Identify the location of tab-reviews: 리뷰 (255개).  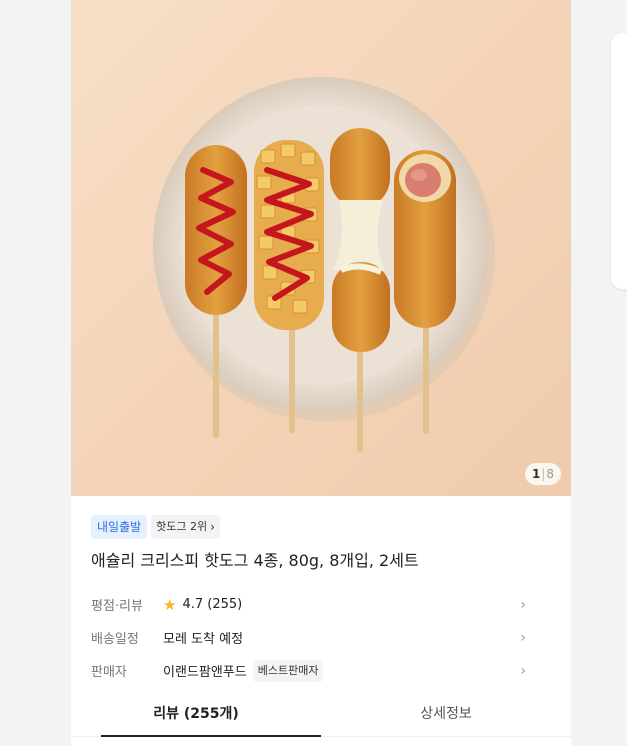
(196, 716).